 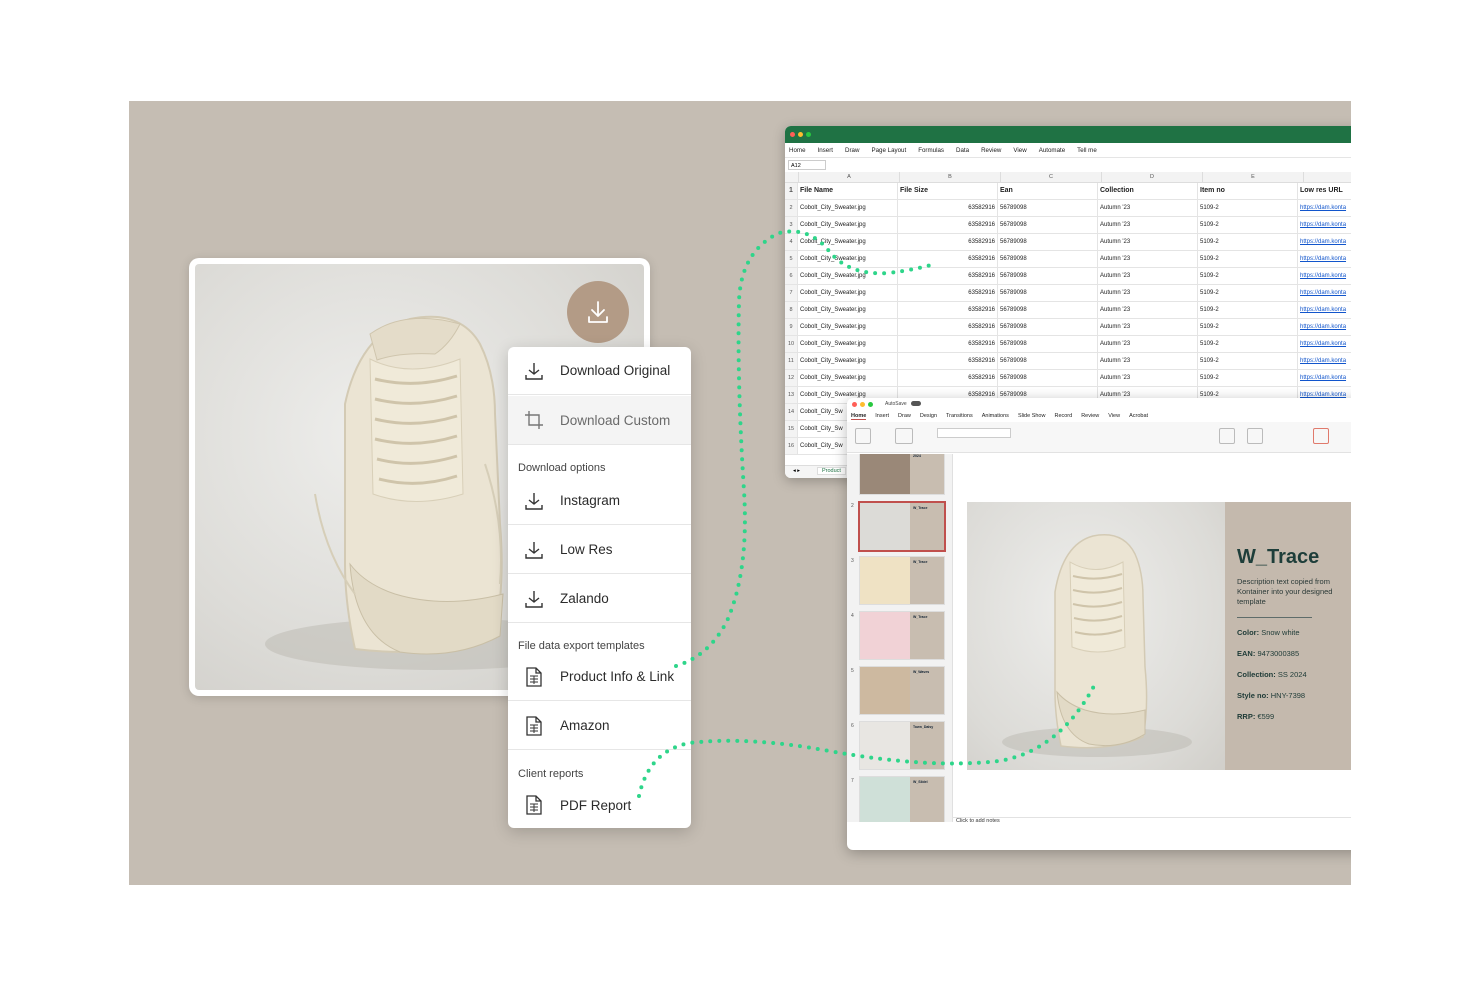 I want to click on row-number: 9, so click(x=791, y=327).